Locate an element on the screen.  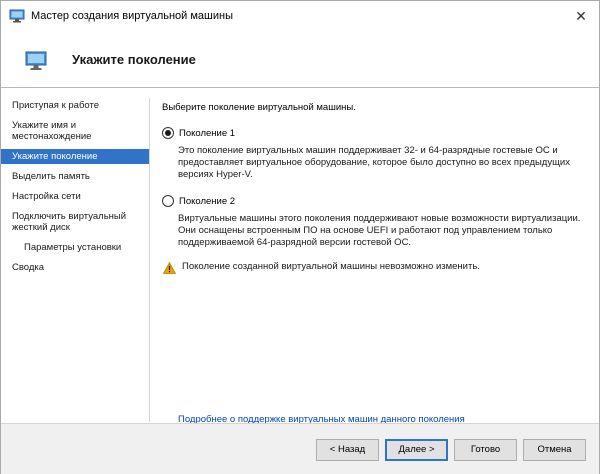
page-title: Укажите поколение is located at coordinates (134, 59).